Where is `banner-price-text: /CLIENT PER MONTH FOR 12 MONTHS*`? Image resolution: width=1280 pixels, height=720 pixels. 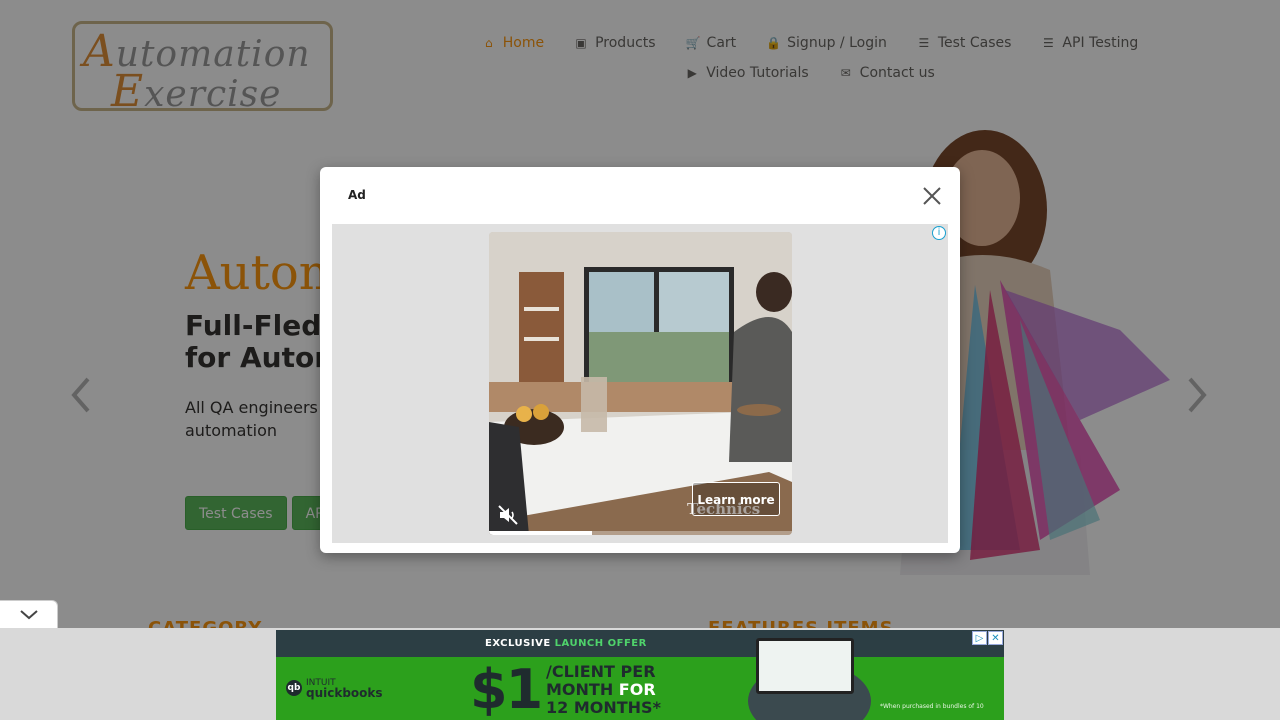 banner-price-text: /CLIENT PER MONTH FOR 12 MONTHS* is located at coordinates (603, 690).